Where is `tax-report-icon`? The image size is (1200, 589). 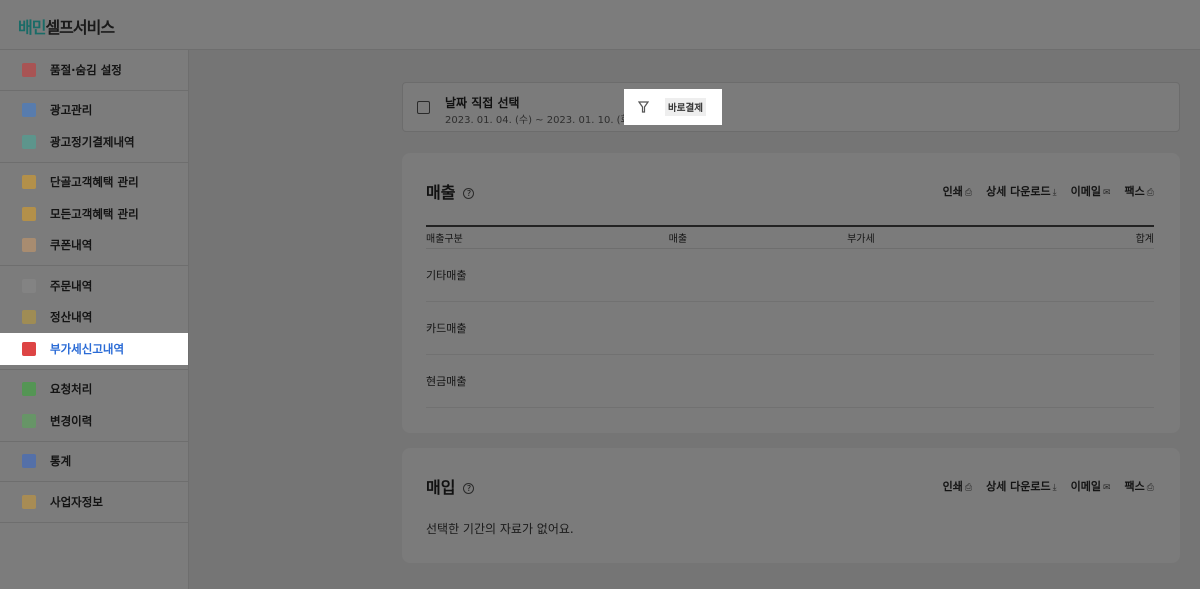 tax-report-icon is located at coordinates (29, 348).